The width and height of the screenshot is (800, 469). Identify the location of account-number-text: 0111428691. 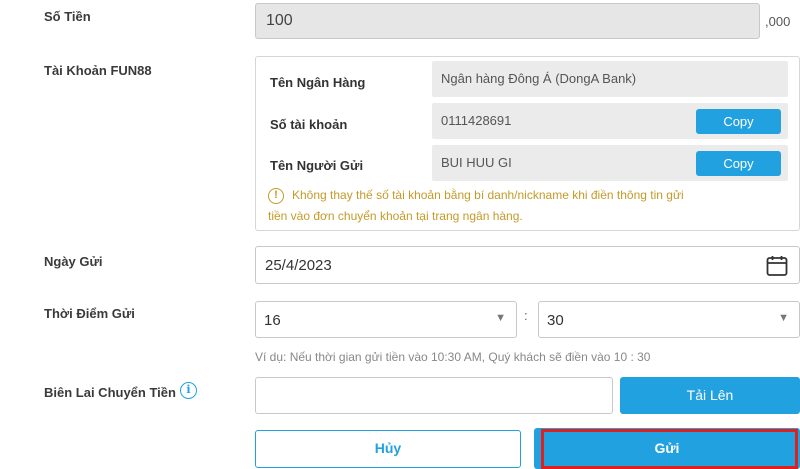
(476, 120).